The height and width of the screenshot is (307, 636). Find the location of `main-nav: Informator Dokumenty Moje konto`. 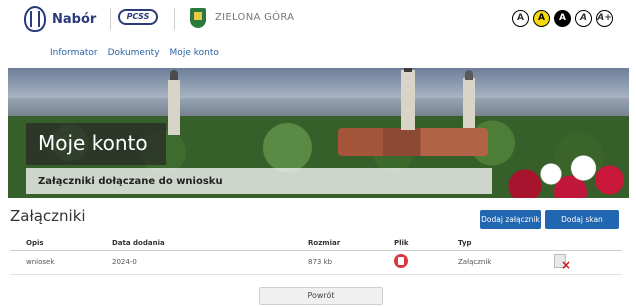

main-nav: Informator Dokumenty Moje konto is located at coordinates (134, 53).